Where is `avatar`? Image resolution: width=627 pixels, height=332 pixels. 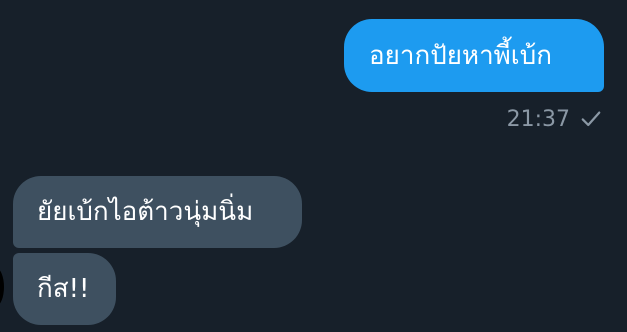 avatar is located at coordinates (2, 287).